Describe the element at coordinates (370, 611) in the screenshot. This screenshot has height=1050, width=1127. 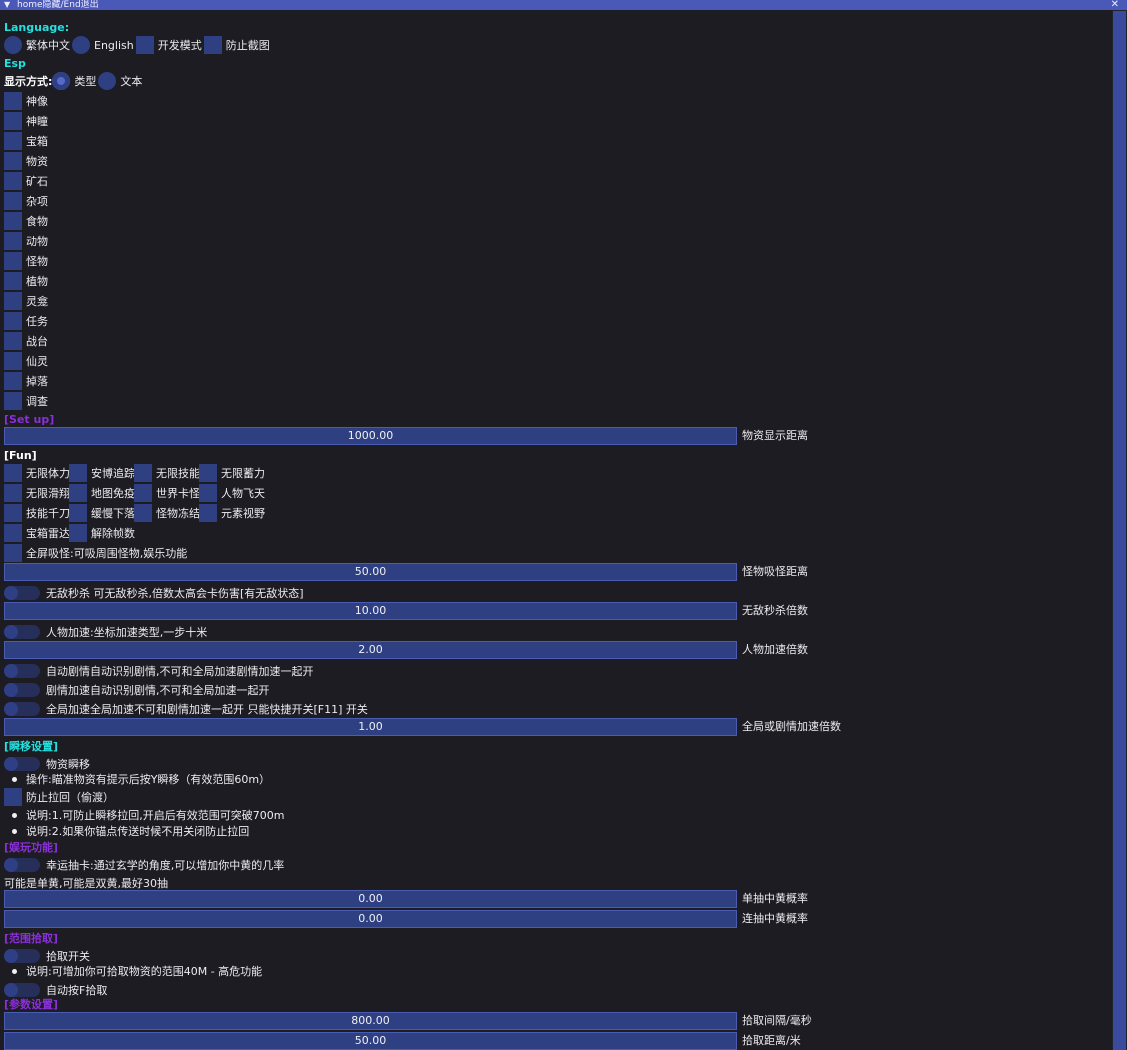
I see `godkill-multiplier-slider: 10.00` at that location.